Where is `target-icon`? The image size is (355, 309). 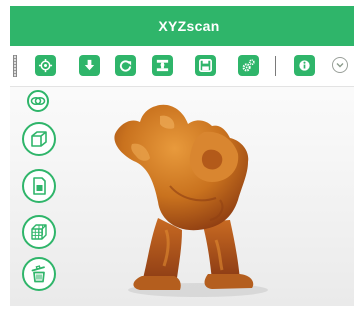
target-icon is located at coordinates (45, 65).